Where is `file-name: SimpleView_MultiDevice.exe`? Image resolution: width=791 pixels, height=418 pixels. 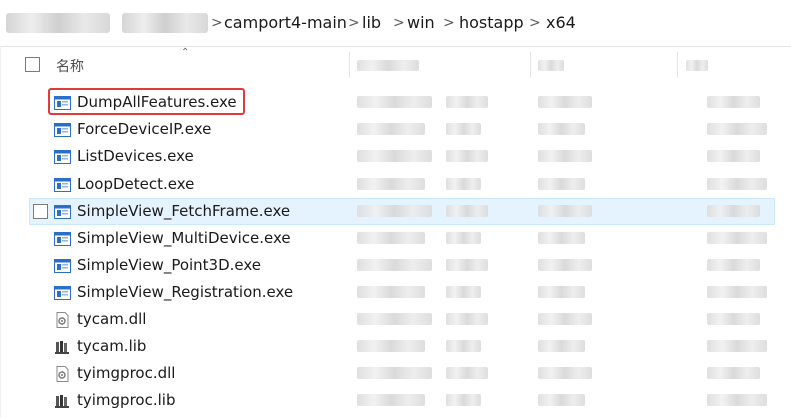 file-name: SimpleView_MultiDevice.exe is located at coordinates (184, 238).